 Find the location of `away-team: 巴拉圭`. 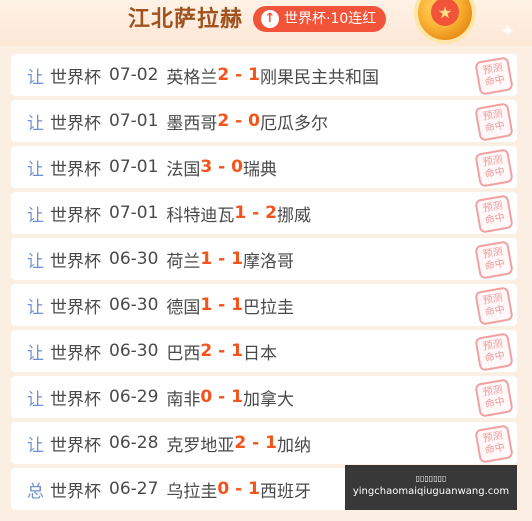

away-team: 巴拉圭 is located at coordinates (268, 307).